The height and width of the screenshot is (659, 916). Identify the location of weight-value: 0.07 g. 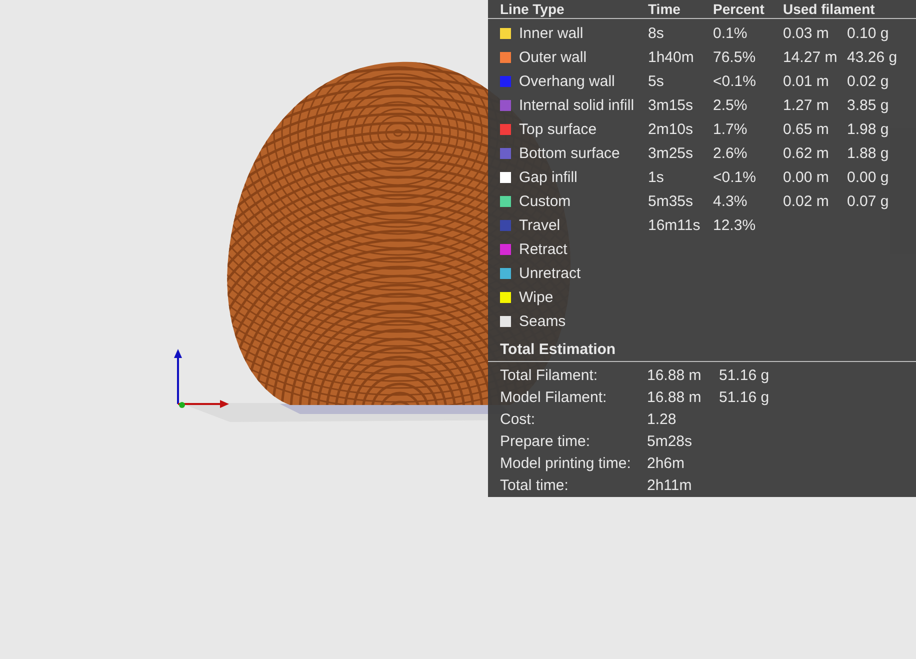
(868, 201).